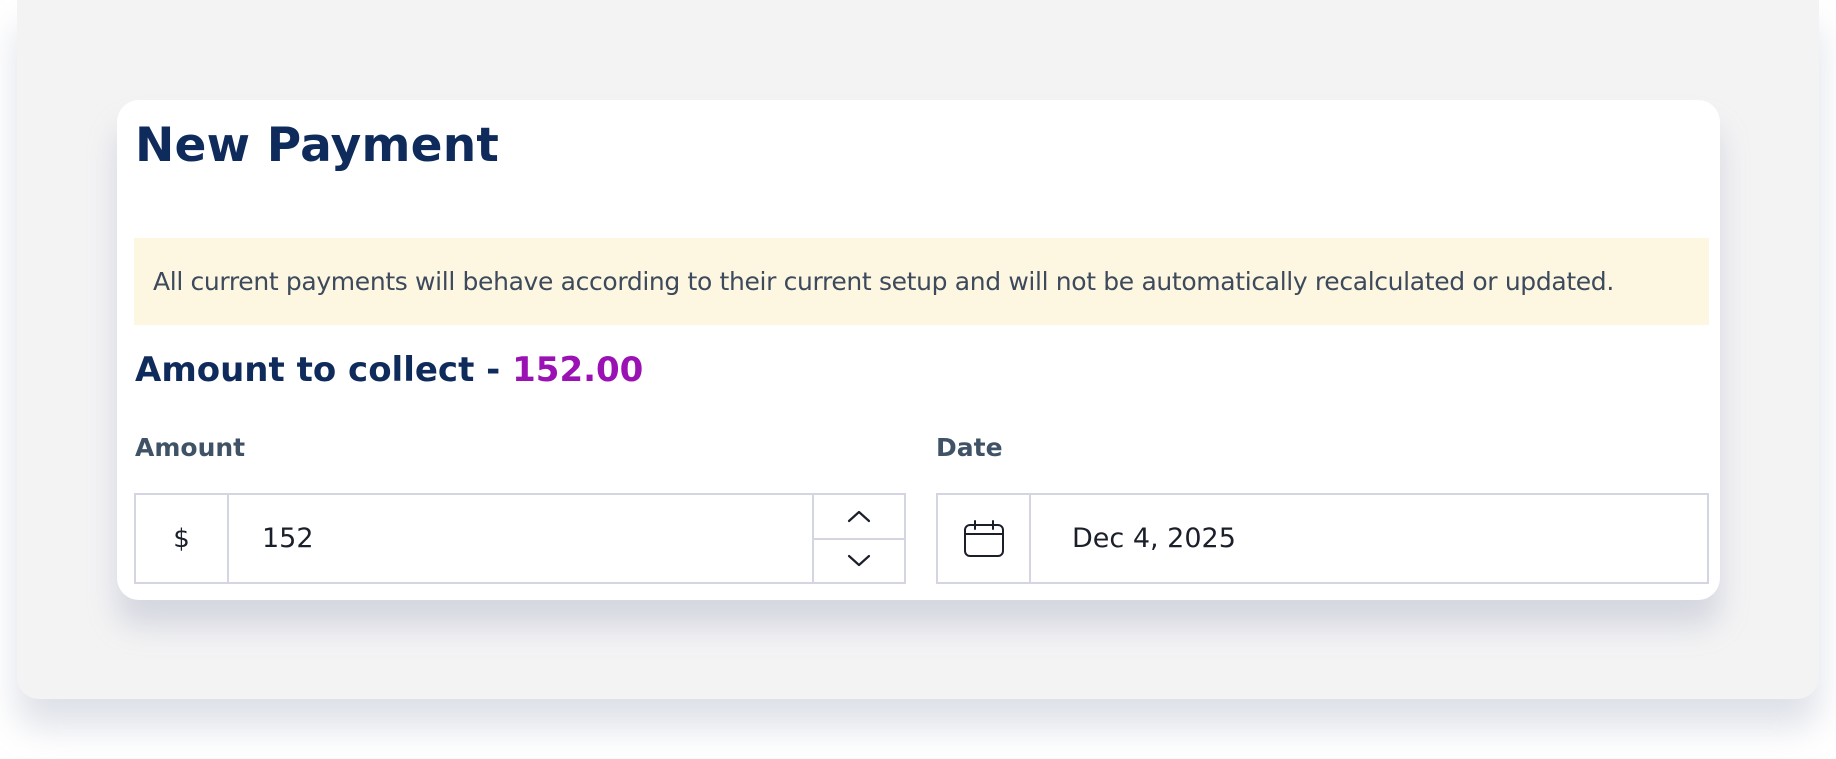 The height and width of the screenshot is (759, 1836). I want to click on collect-amount: 152.00, so click(578, 370).